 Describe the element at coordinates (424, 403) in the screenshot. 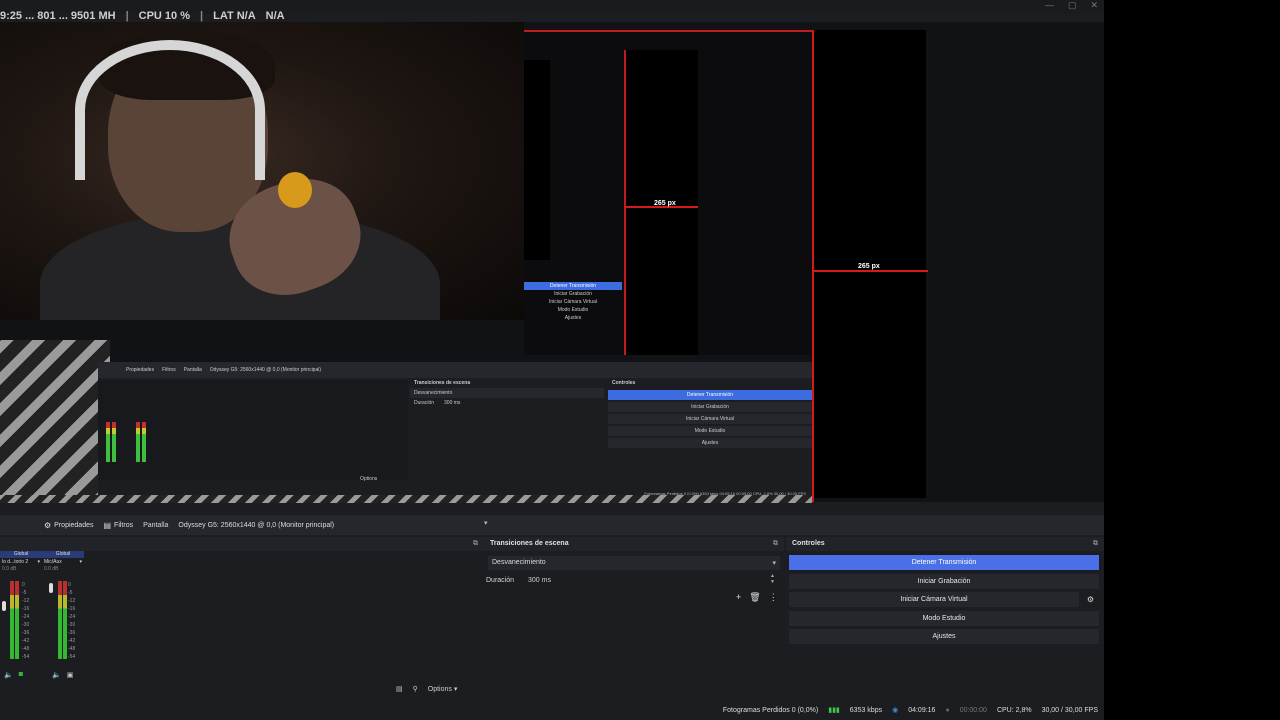

I see `nested-duration-label: Duración` at that location.